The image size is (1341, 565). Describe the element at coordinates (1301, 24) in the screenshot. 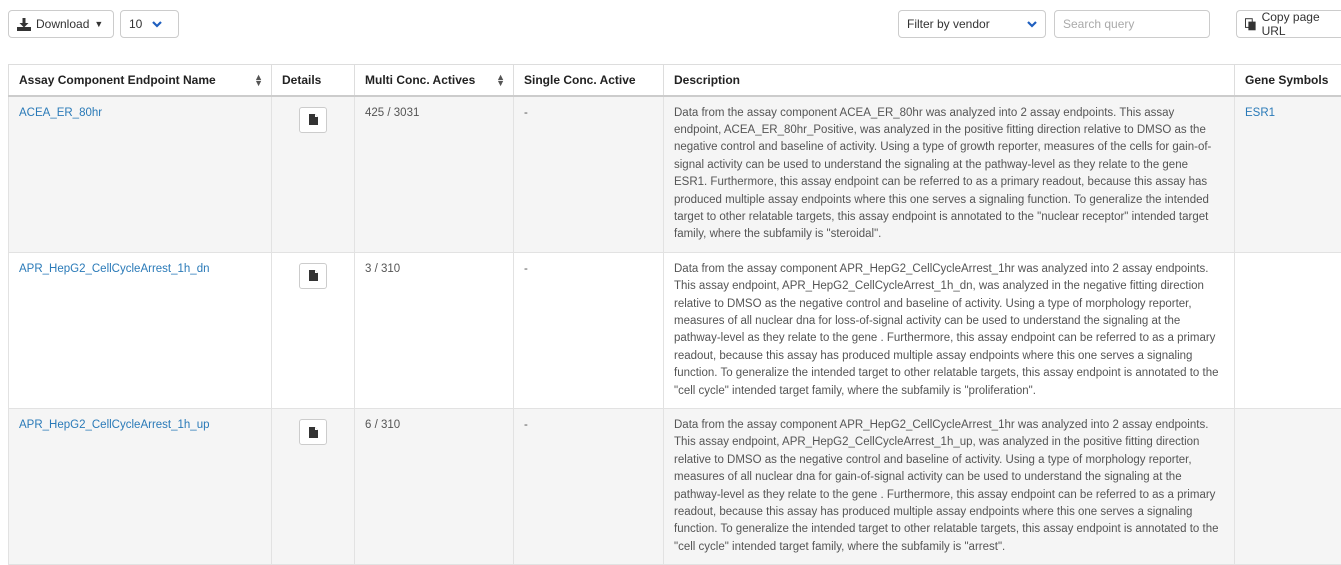

I see `copy-url-label: Copy page URL` at that location.